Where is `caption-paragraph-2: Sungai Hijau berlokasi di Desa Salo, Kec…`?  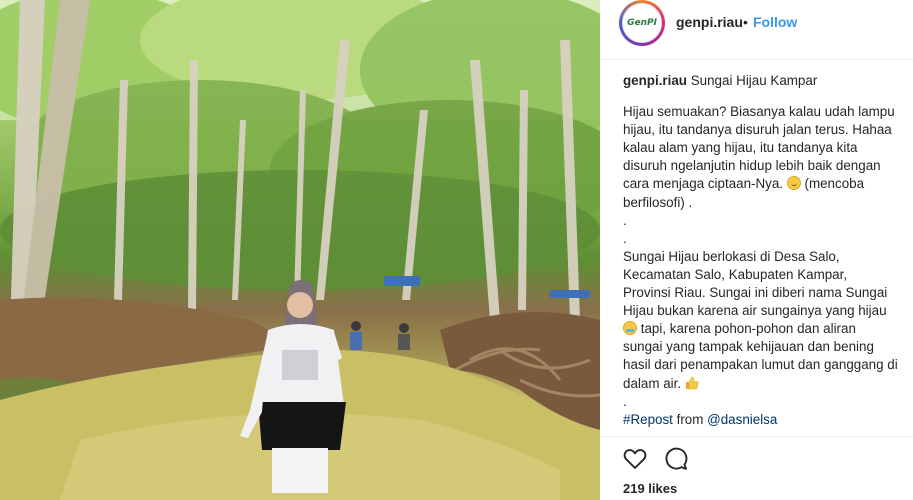 caption-paragraph-2: Sungai Hijau berlokasi di Desa Salo, Kec… is located at coordinates (760, 320).